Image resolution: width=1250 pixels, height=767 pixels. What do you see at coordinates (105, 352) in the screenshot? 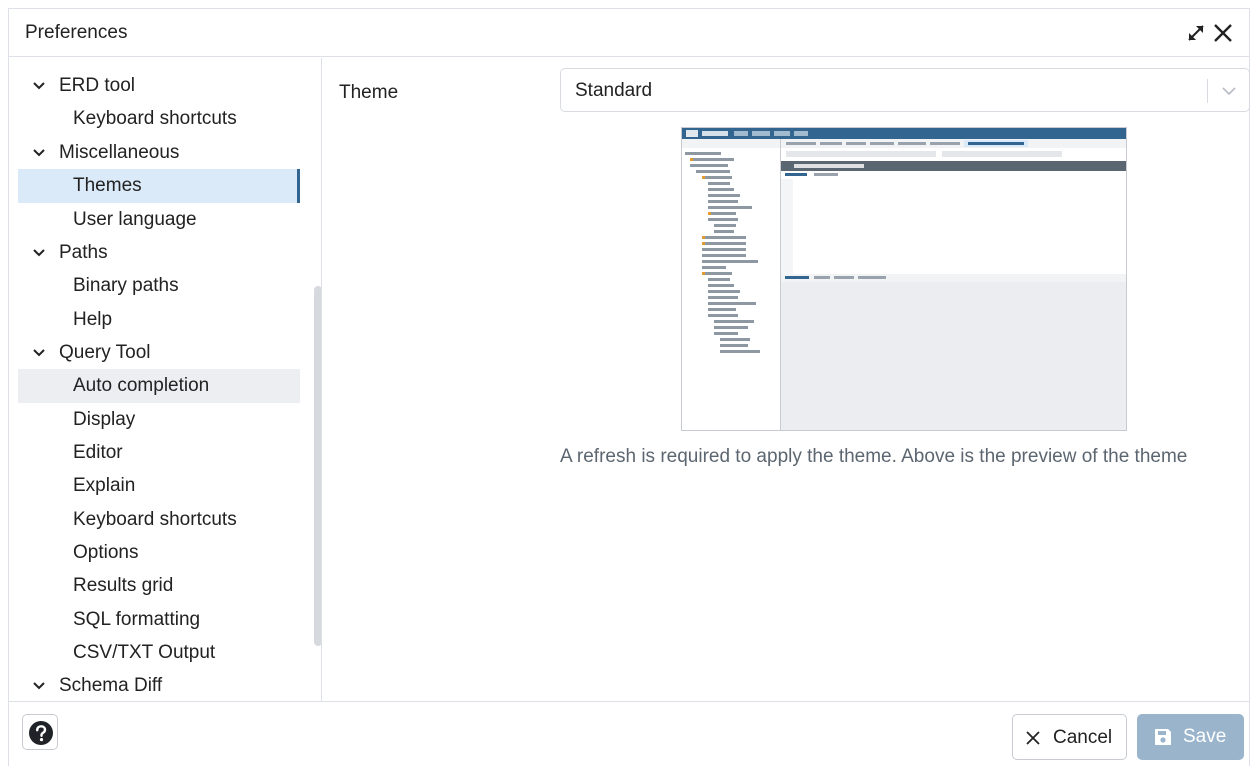
I see `tree-item-label: Query Tool` at bounding box center [105, 352].